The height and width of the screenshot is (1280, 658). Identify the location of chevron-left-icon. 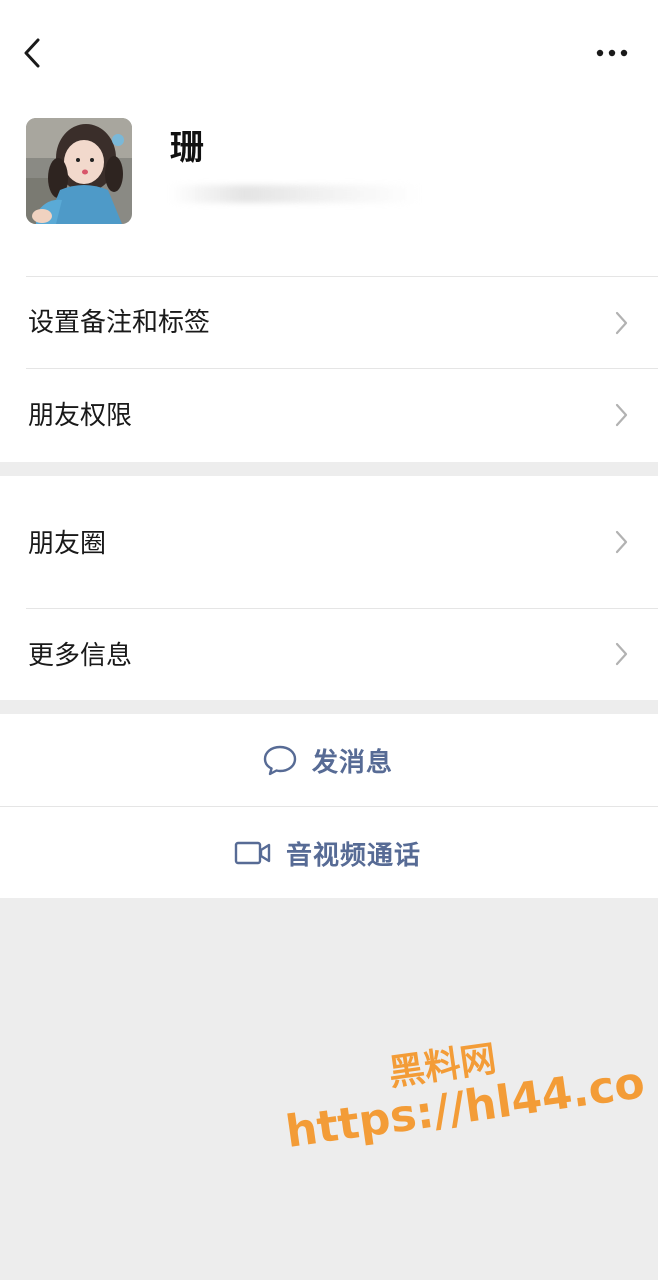
(32, 53).